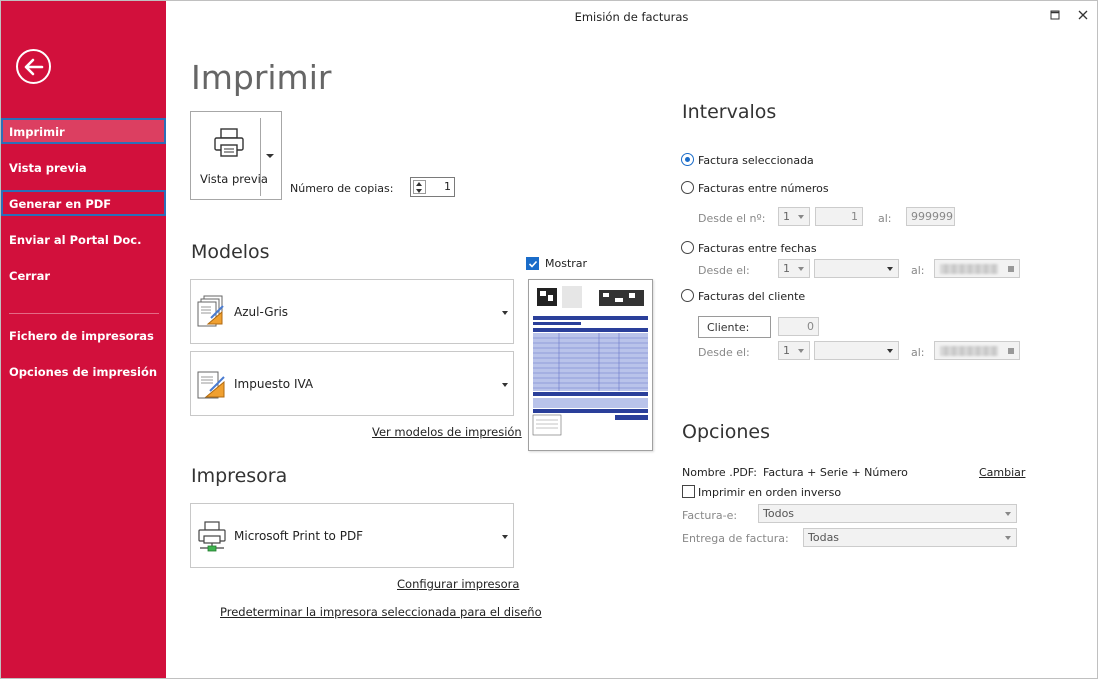  Describe the element at coordinates (566, 263) in the screenshot. I see `show-preview-label: Mostrar` at that location.